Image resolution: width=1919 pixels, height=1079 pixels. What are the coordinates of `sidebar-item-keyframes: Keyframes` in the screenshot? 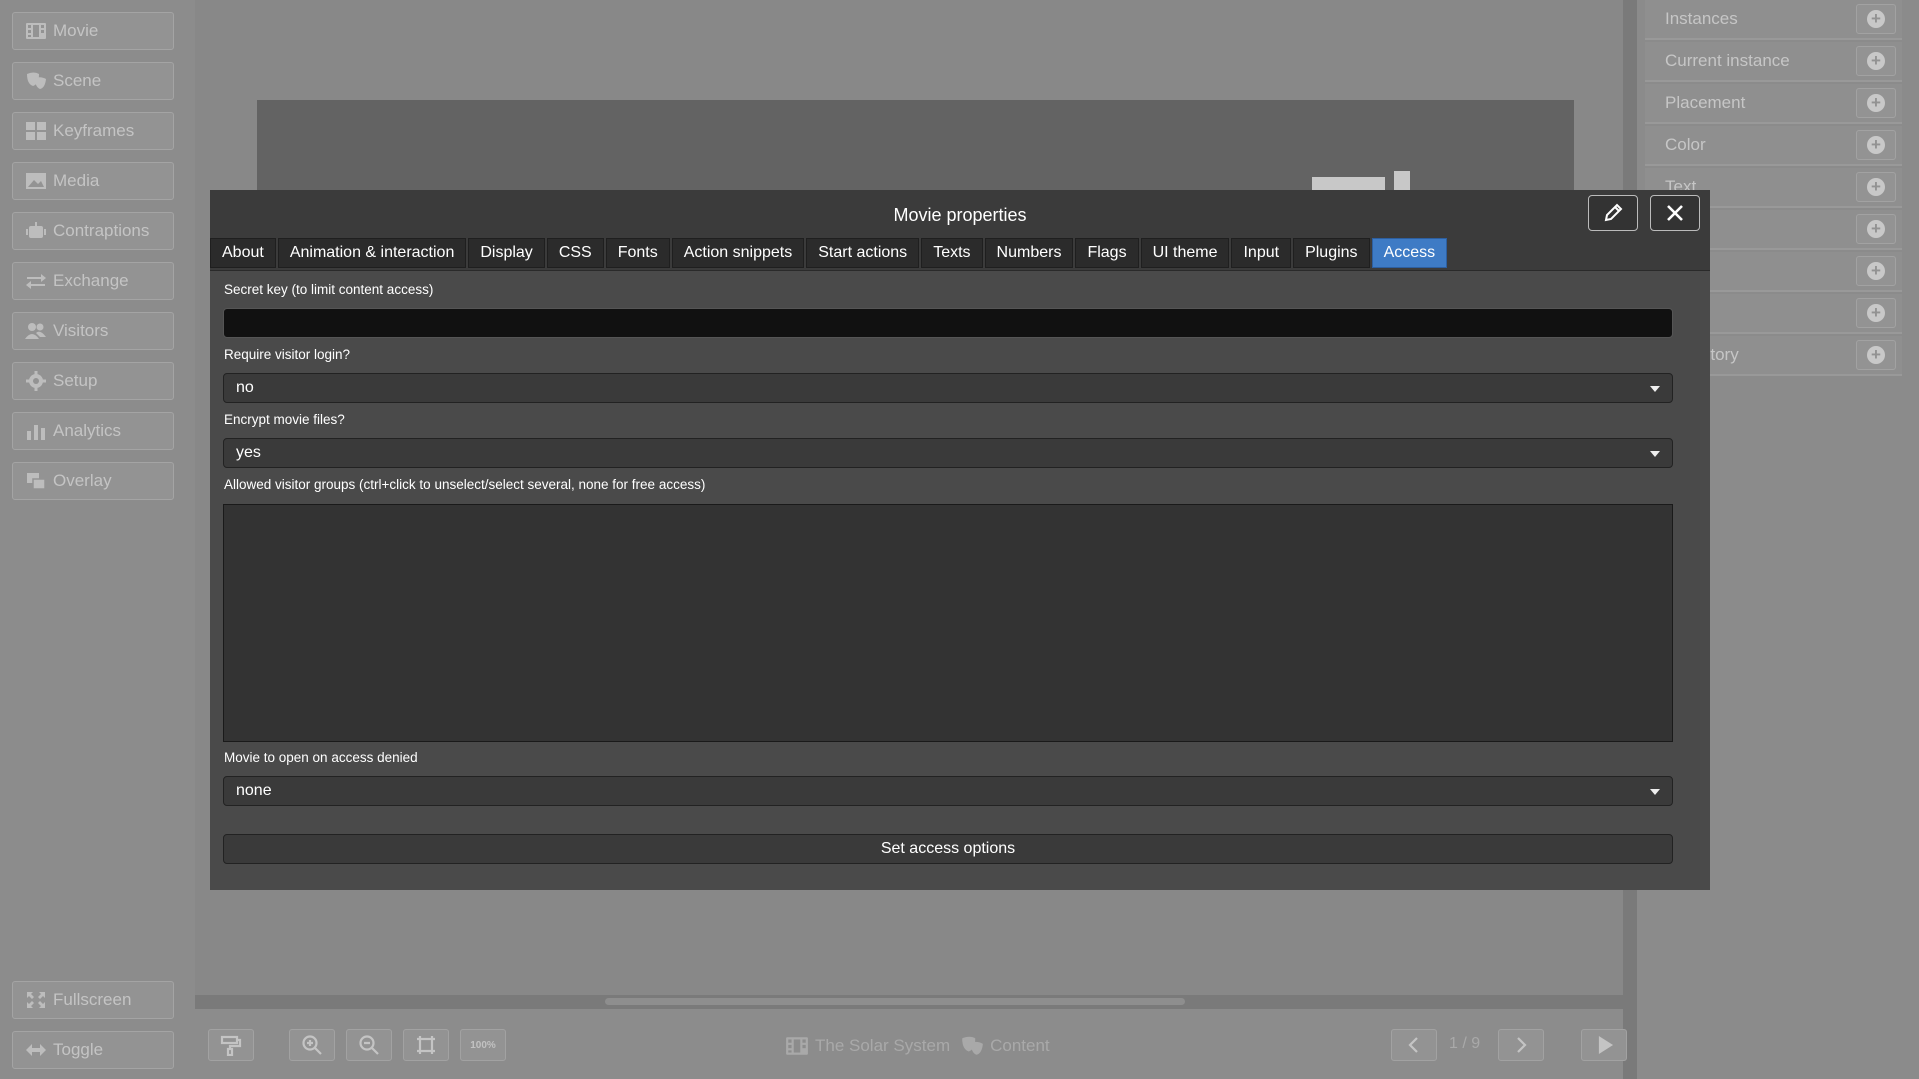 It's located at (93, 131).